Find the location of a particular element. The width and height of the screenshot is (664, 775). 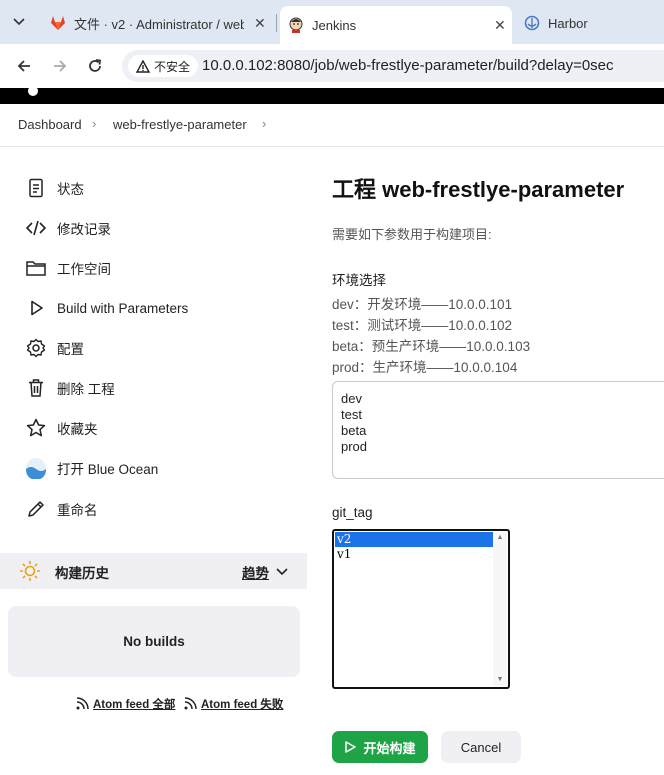

sidebar-item-label: 配置 is located at coordinates (70, 349).